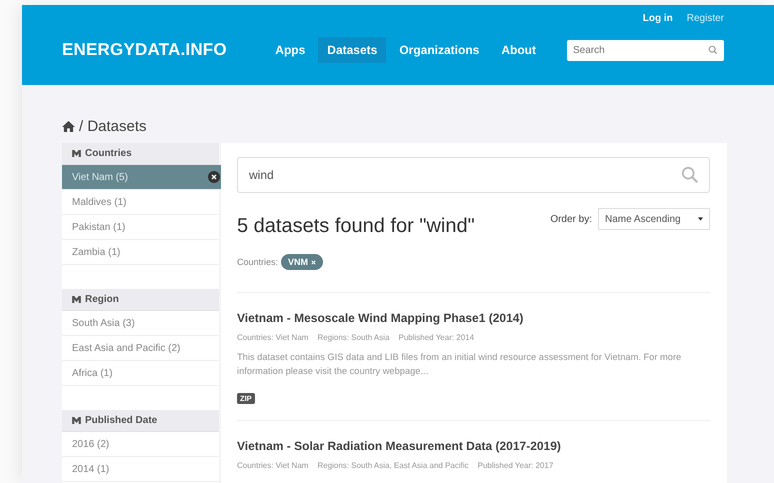 This screenshot has height=483, width=774. What do you see at coordinates (473, 175) in the screenshot?
I see `search-field: wind` at bounding box center [473, 175].